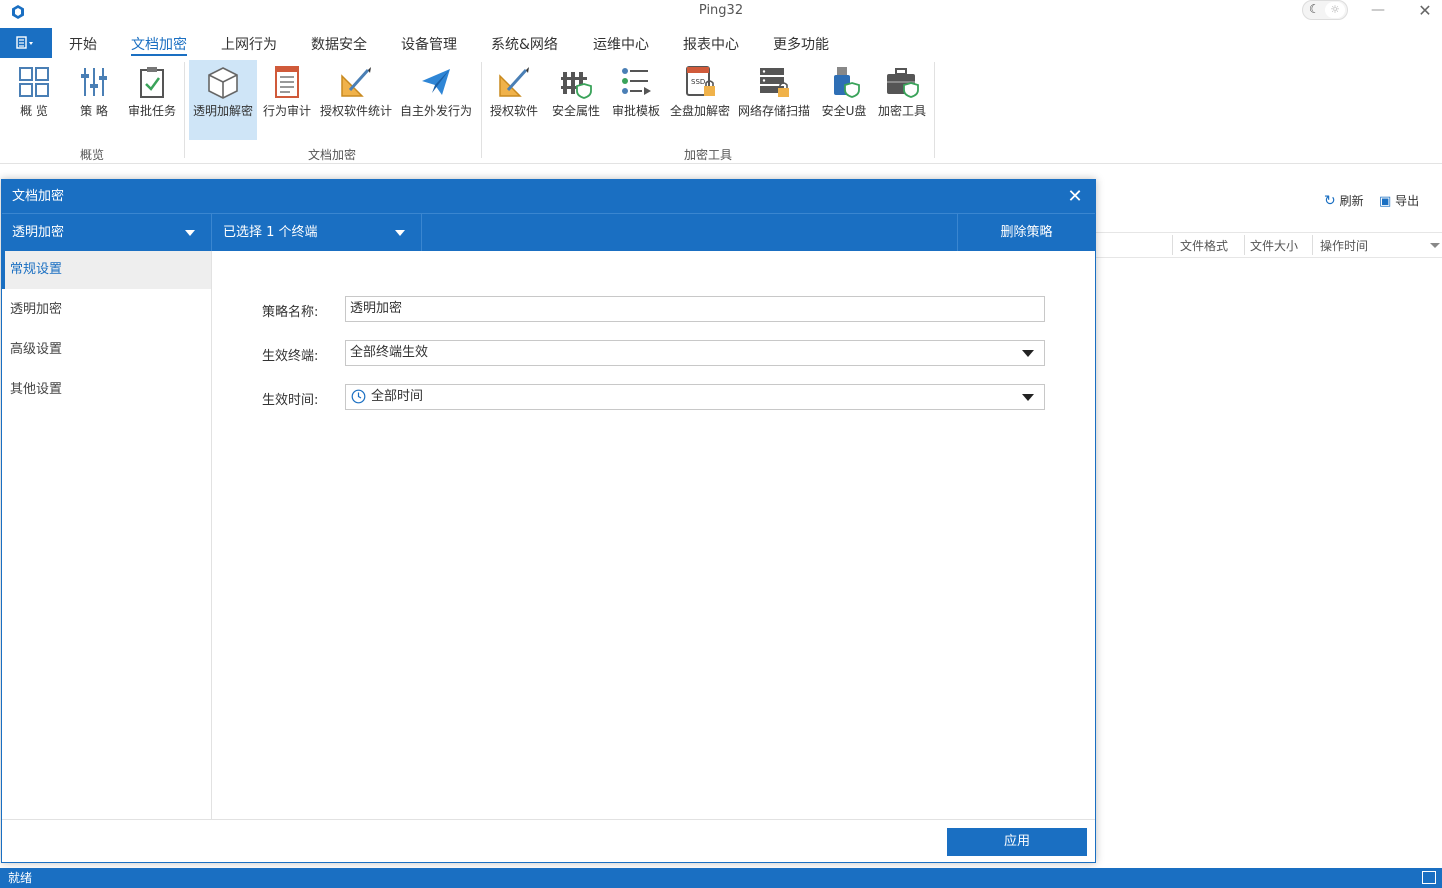 The height and width of the screenshot is (888, 1442). What do you see at coordinates (1017, 842) in the screenshot?
I see `apply-button: 应用` at bounding box center [1017, 842].